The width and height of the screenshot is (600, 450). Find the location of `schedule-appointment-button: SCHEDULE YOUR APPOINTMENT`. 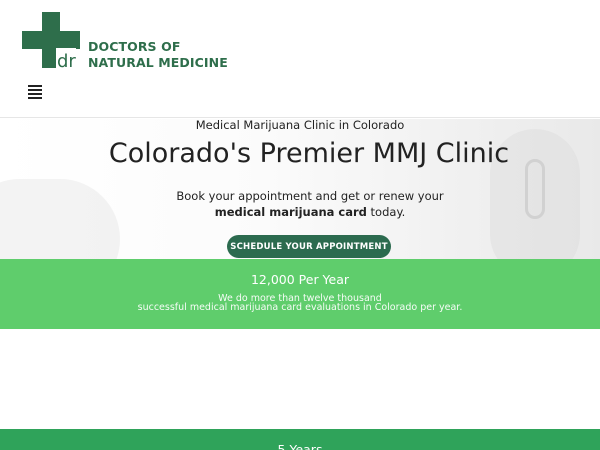

schedule-appointment-button: SCHEDULE YOUR APPOINTMENT is located at coordinates (309, 246).